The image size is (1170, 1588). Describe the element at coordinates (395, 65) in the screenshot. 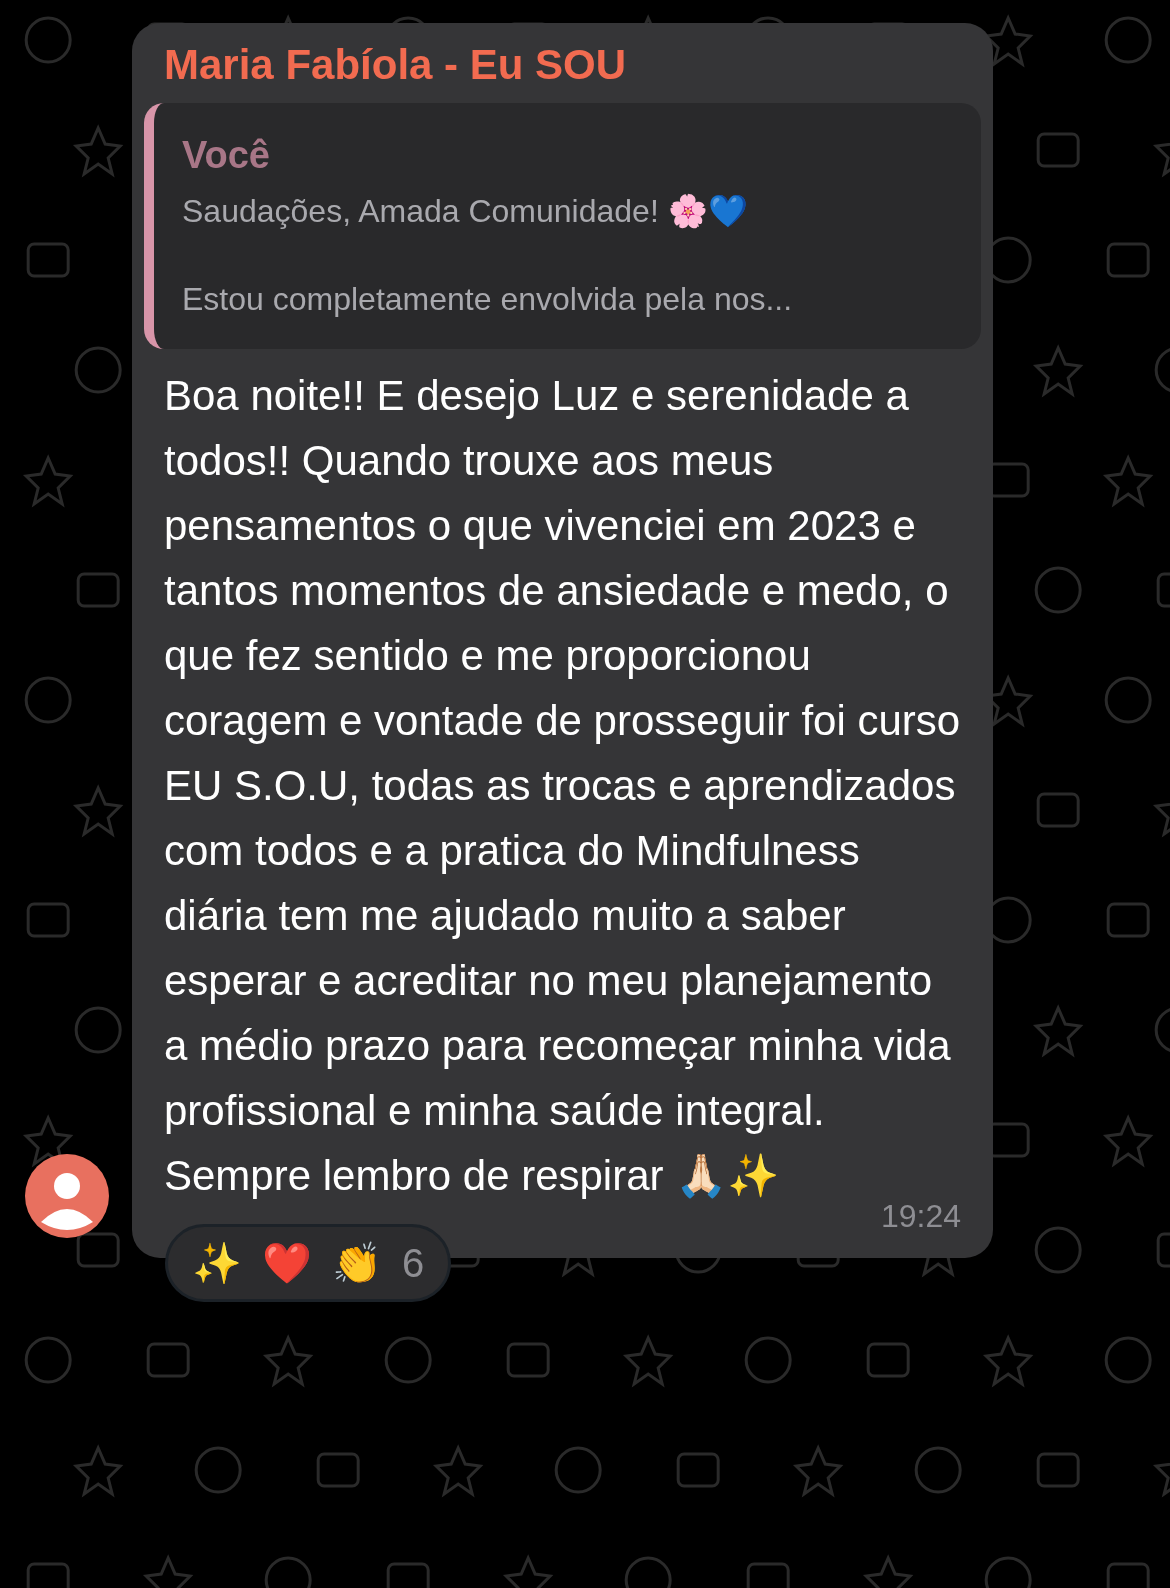

I see `sender-name: Maria Fabíola - Eu SOU` at that location.